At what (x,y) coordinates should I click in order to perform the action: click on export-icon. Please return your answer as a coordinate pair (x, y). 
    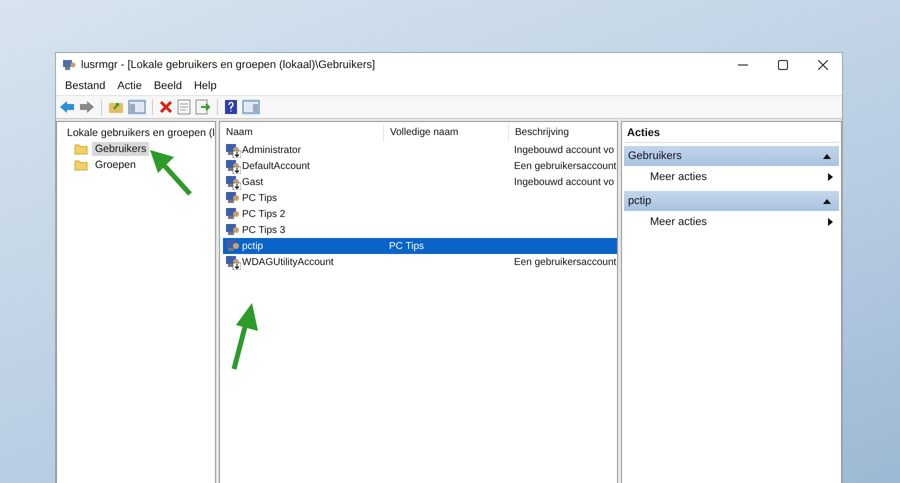
    Looking at the image, I should click on (203, 107).